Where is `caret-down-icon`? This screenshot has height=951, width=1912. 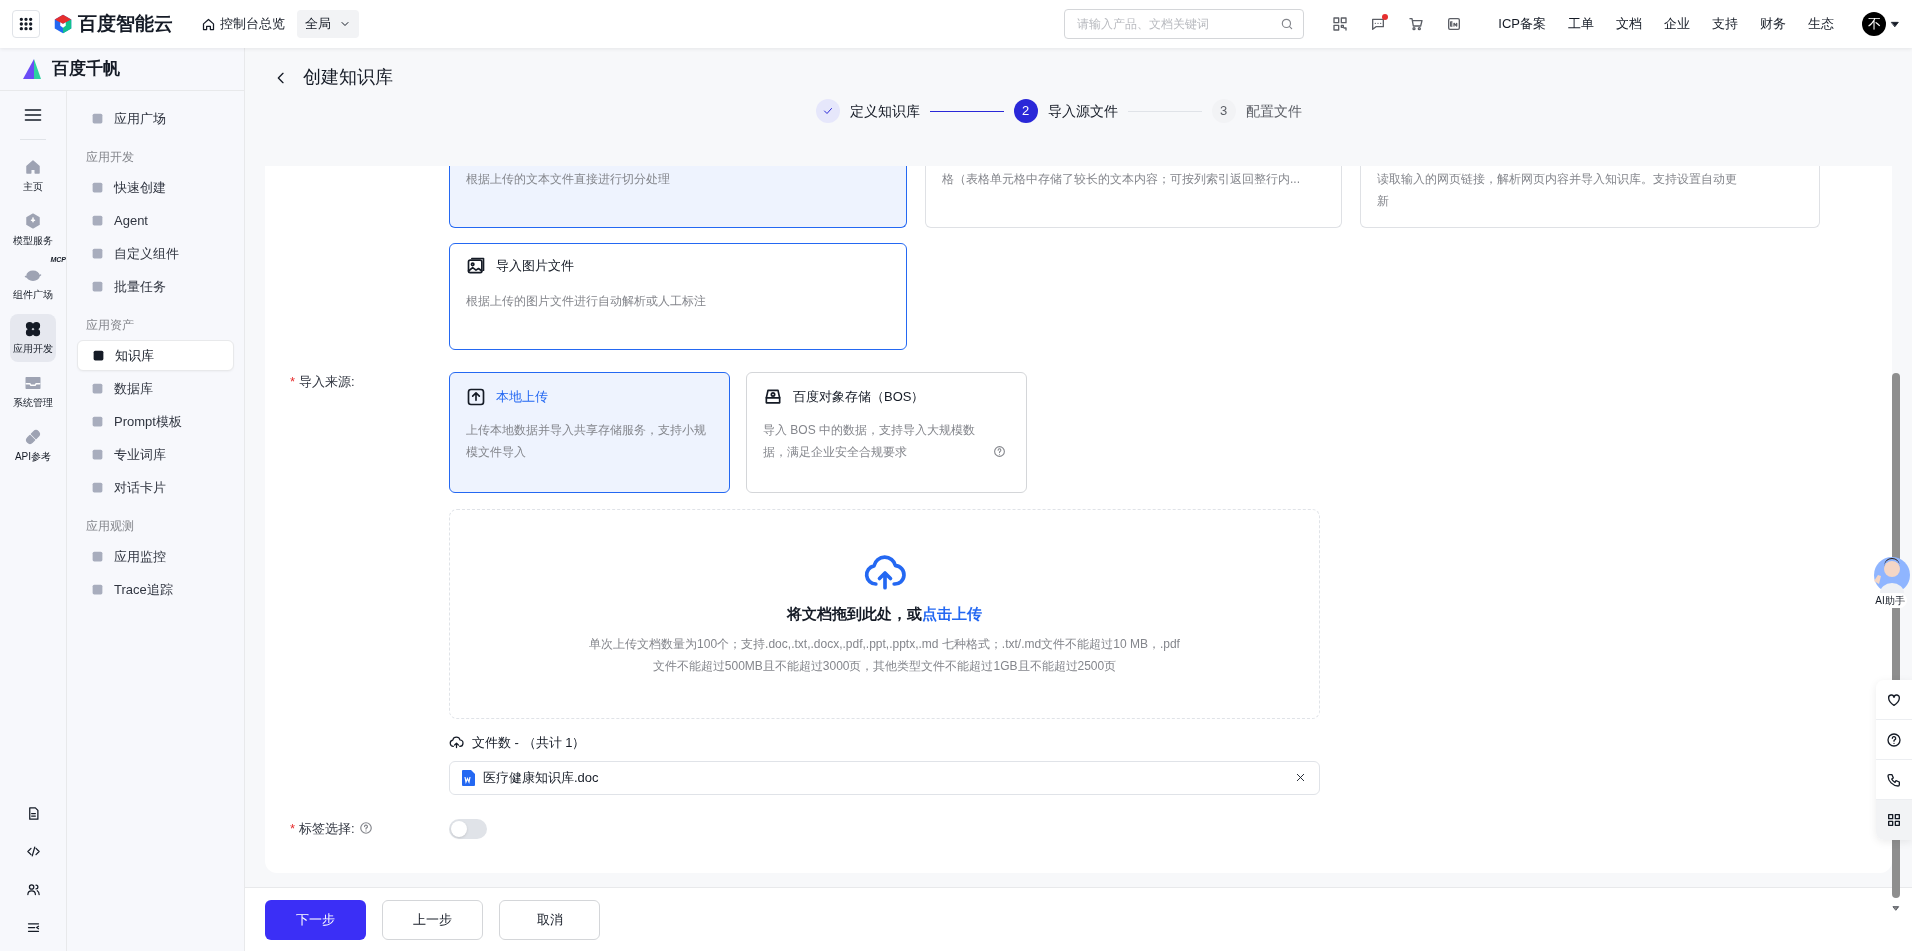 caret-down-icon is located at coordinates (1895, 24).